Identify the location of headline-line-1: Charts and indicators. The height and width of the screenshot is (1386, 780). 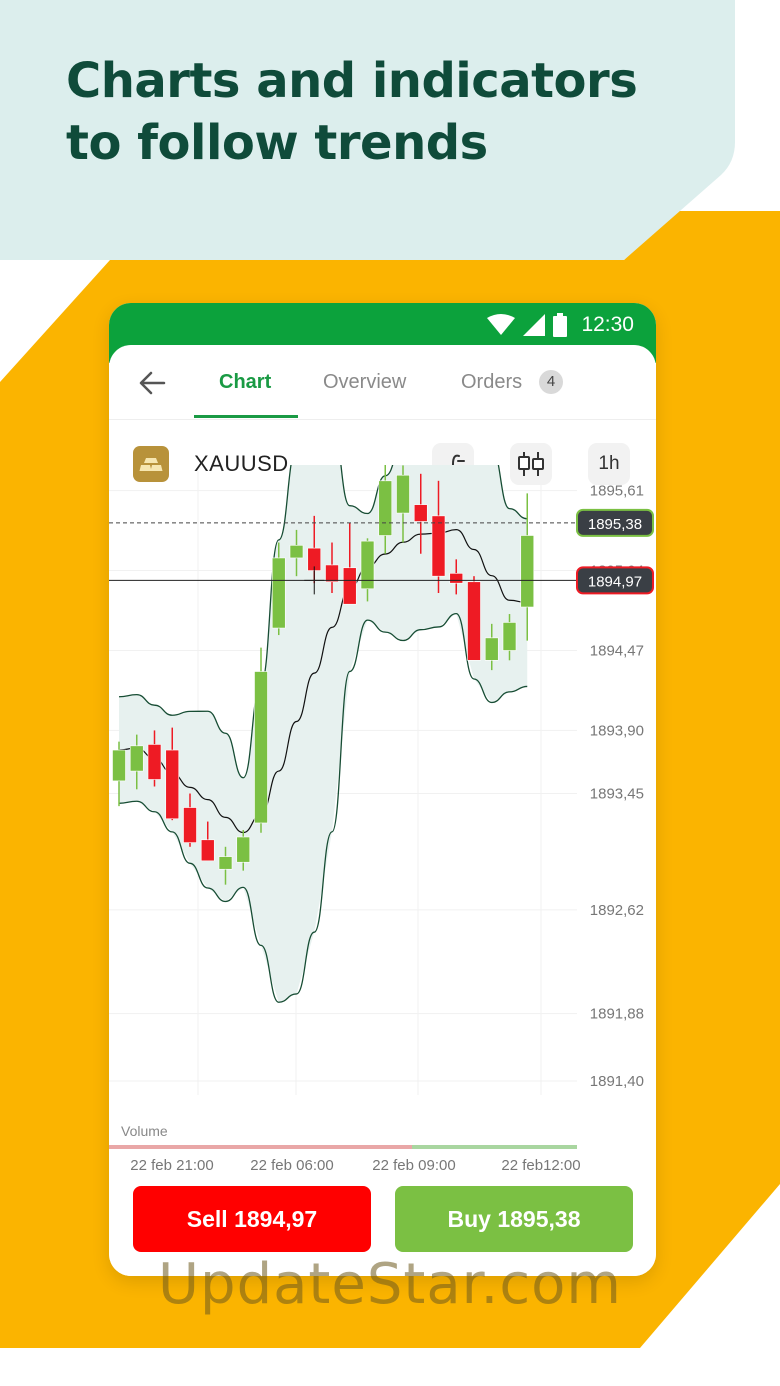
(352, 81).